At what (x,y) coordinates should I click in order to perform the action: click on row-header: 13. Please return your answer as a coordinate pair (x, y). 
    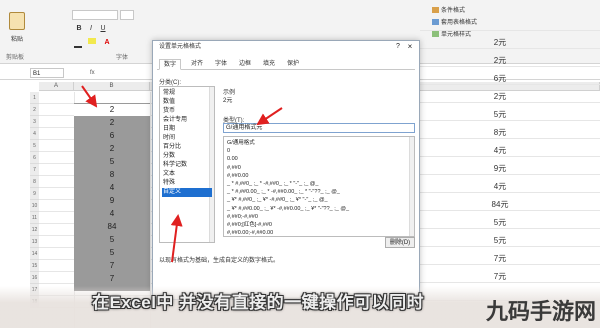
    Looking at the image, I should click on (34, 242).